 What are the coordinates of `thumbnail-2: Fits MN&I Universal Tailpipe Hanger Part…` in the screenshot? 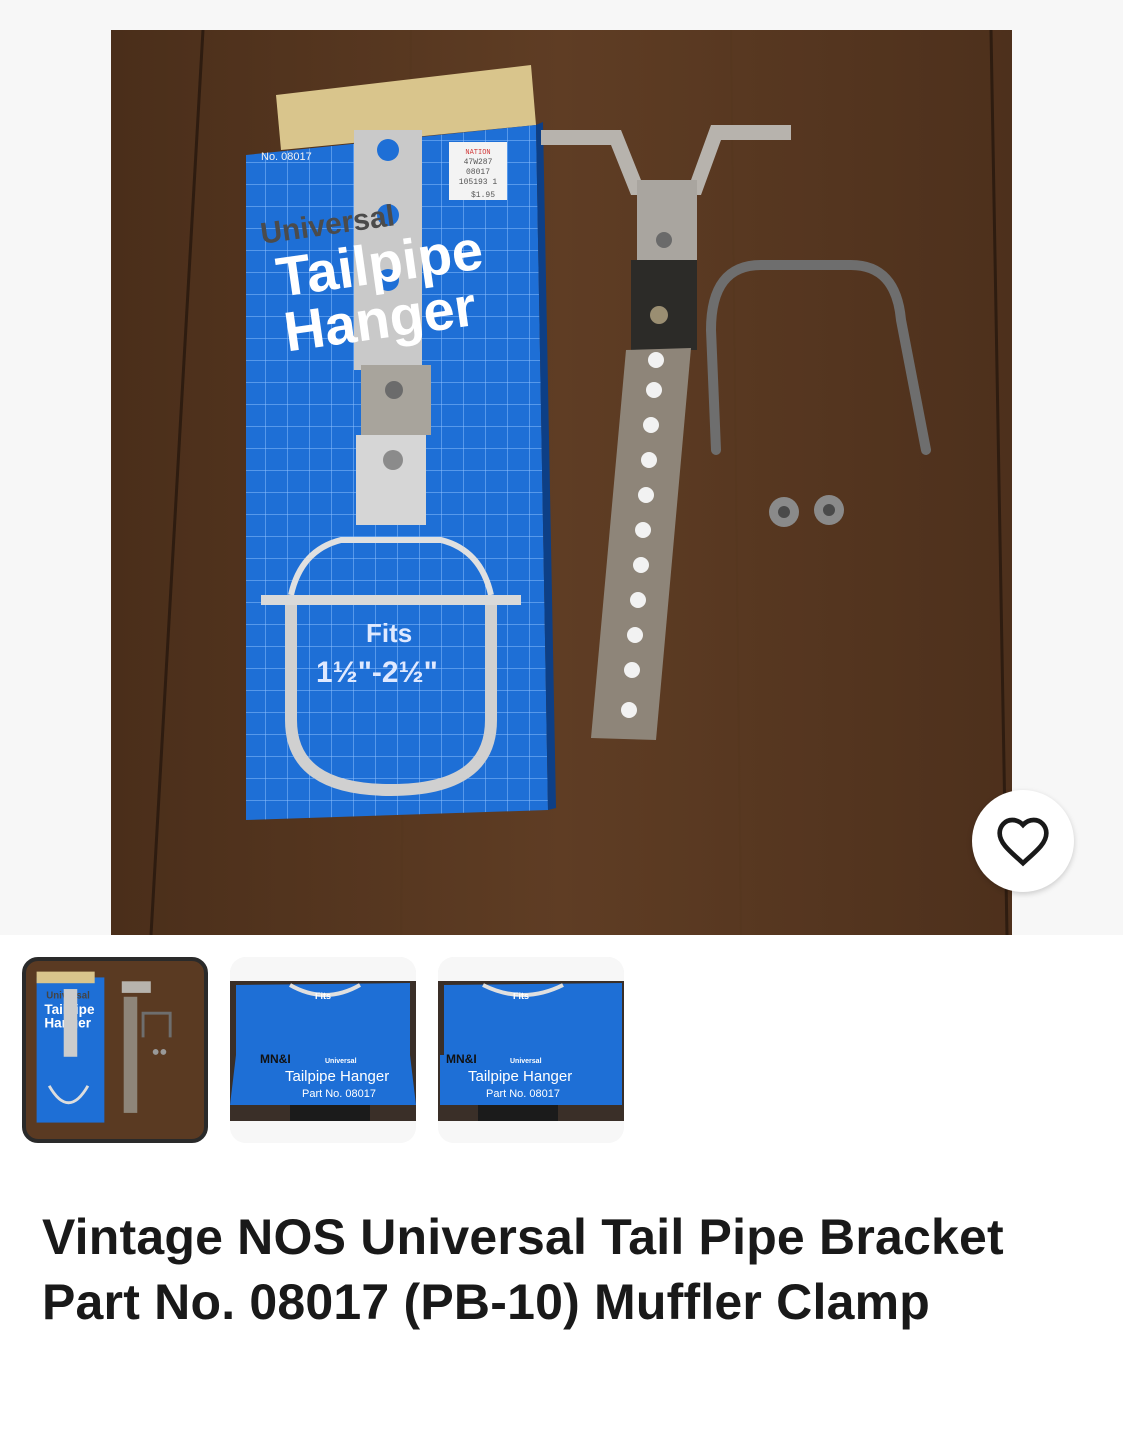 It's located at (323, 1050).